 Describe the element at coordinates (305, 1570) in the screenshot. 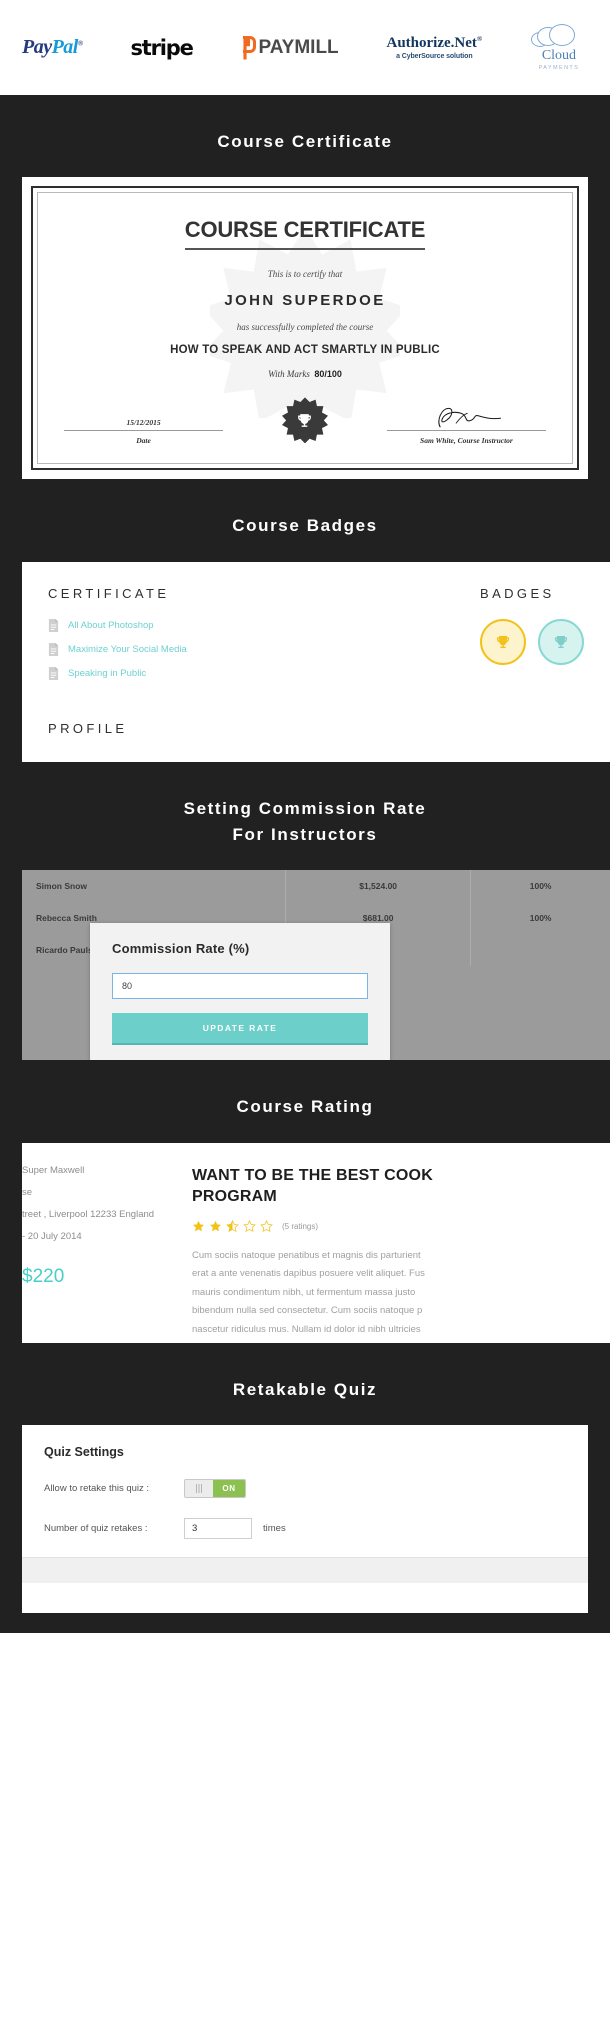

I see `quiz-divider-strip` at that location.